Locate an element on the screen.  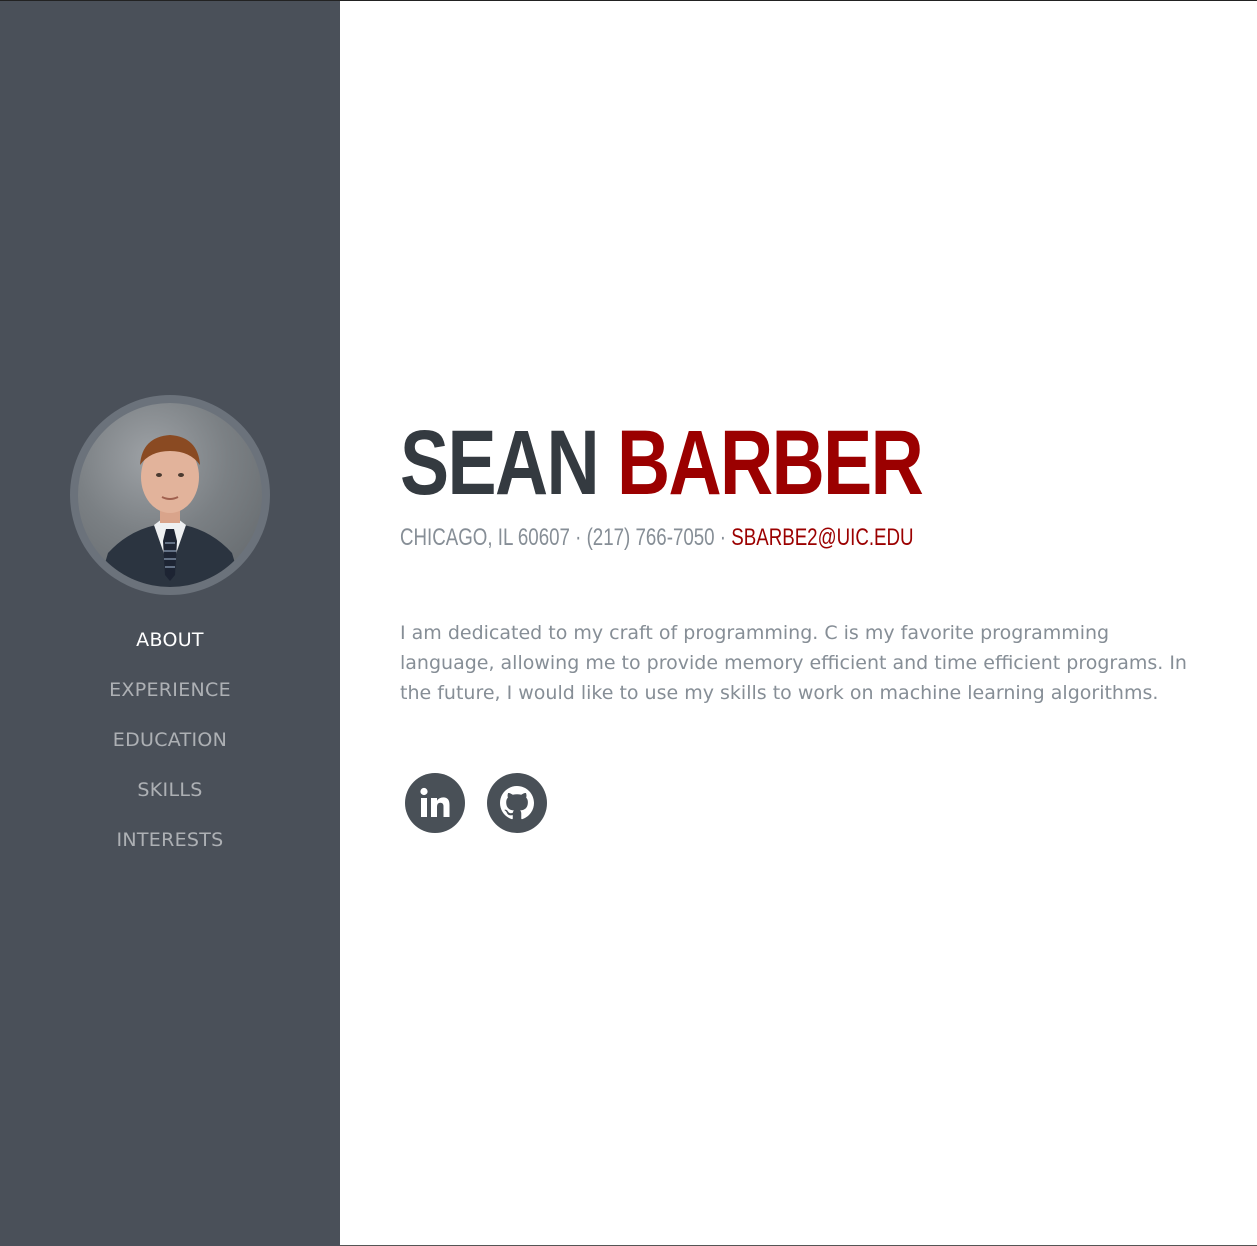
avatar is located at coordinates (170, 495).